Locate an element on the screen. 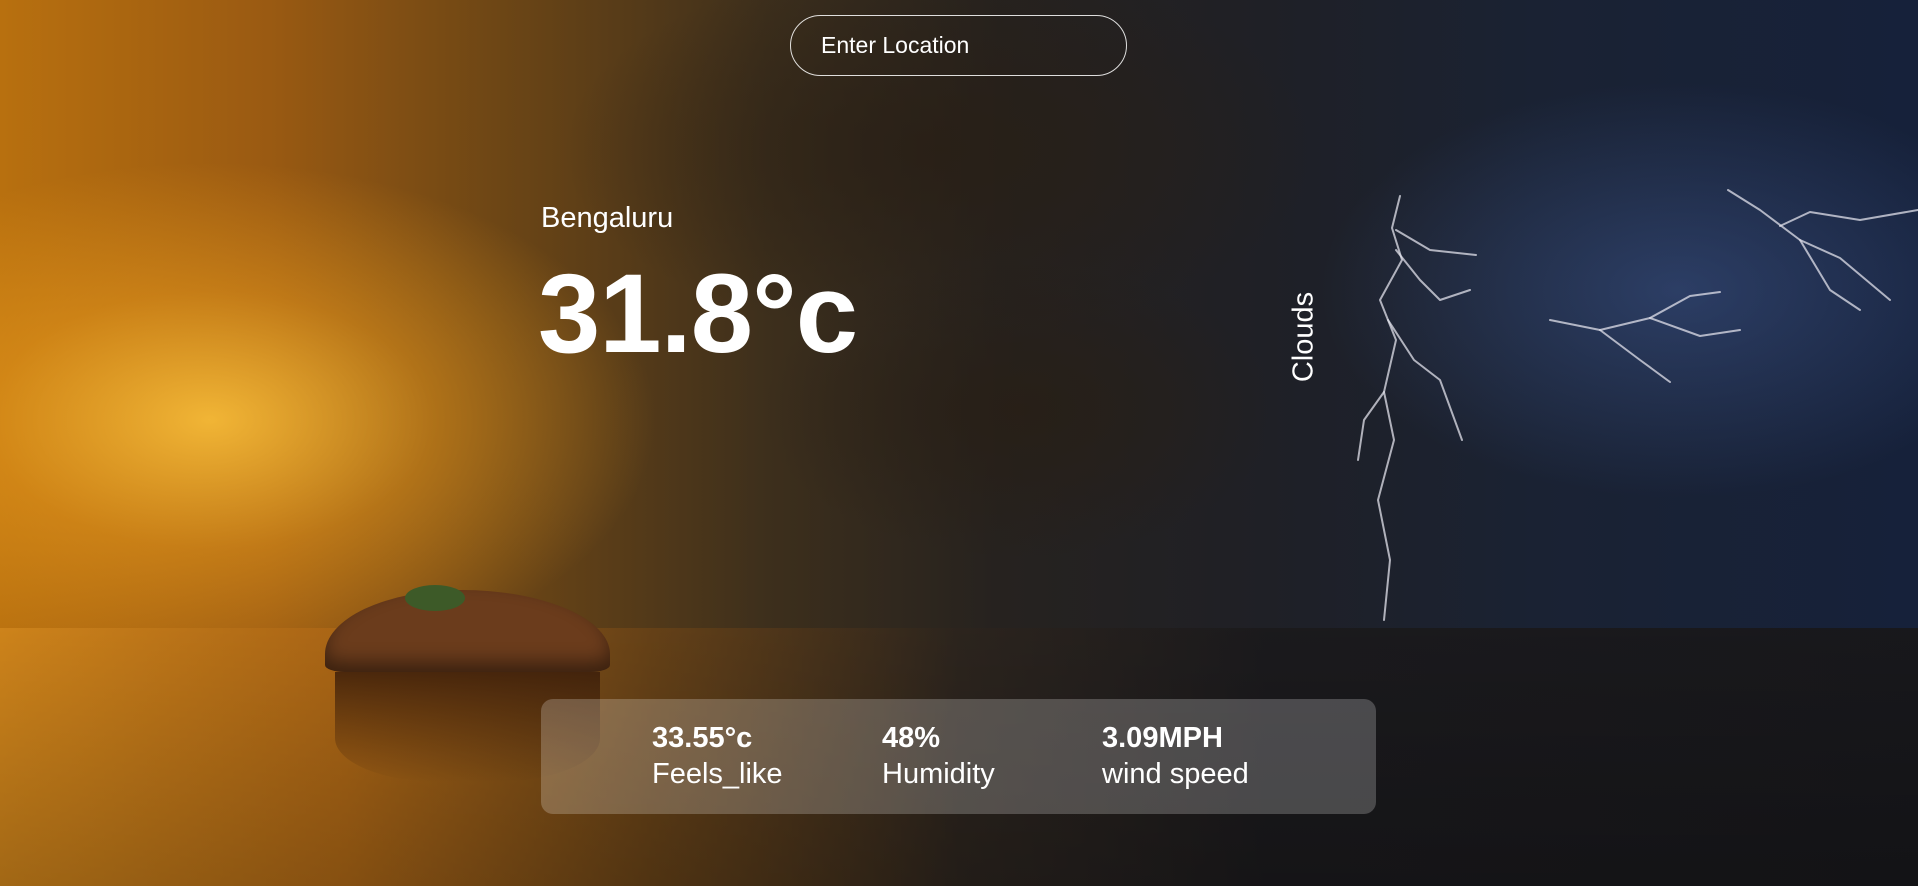  wind-speed-label: wind speed is located at coordinates (1175, 773).